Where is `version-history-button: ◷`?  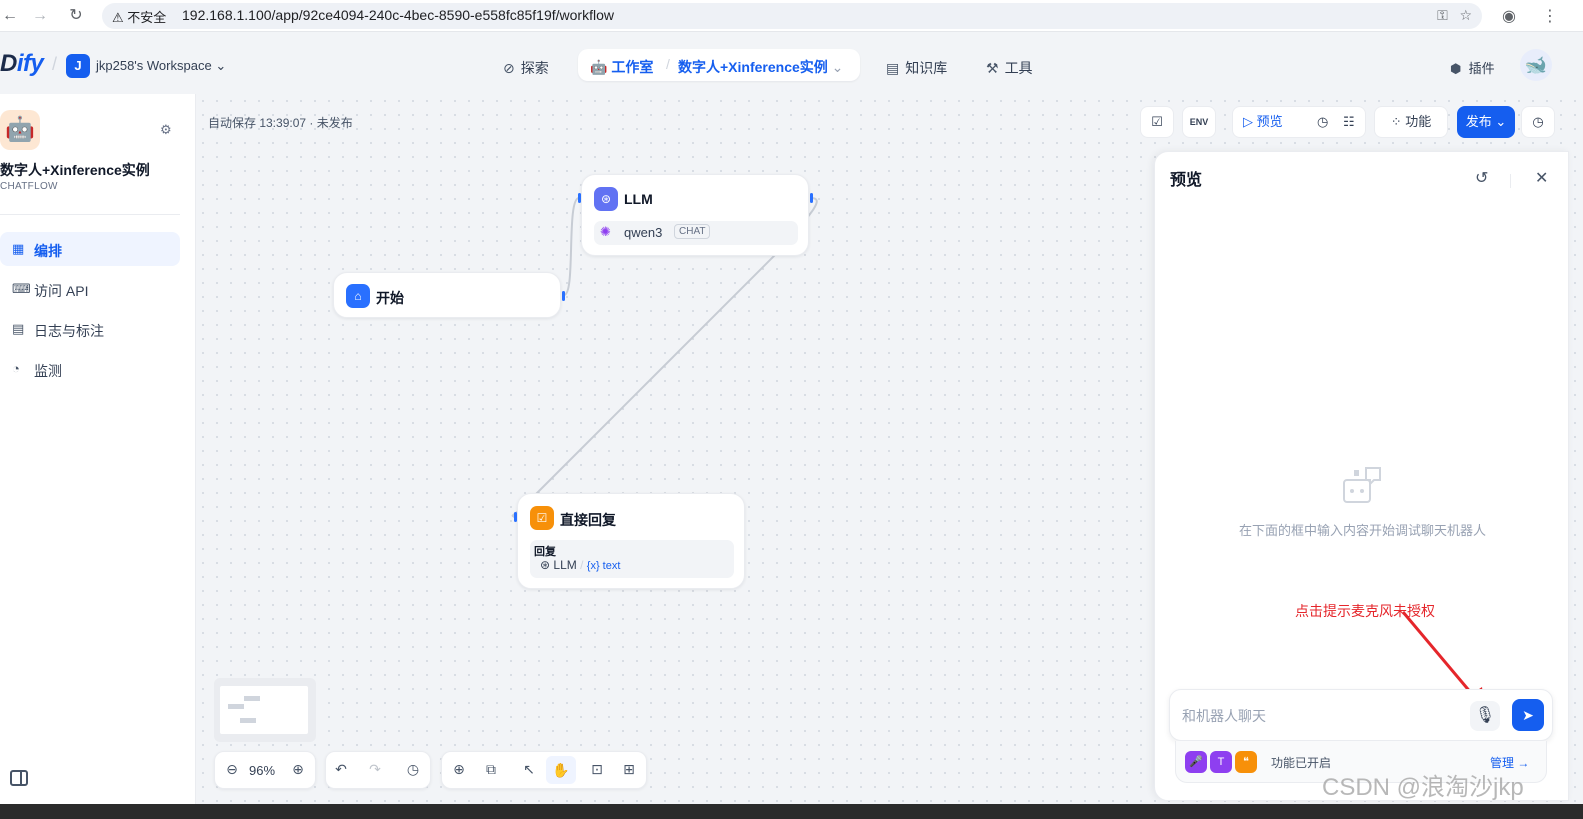 version-history-button: ◷ is located at coordinates (1538, 122).